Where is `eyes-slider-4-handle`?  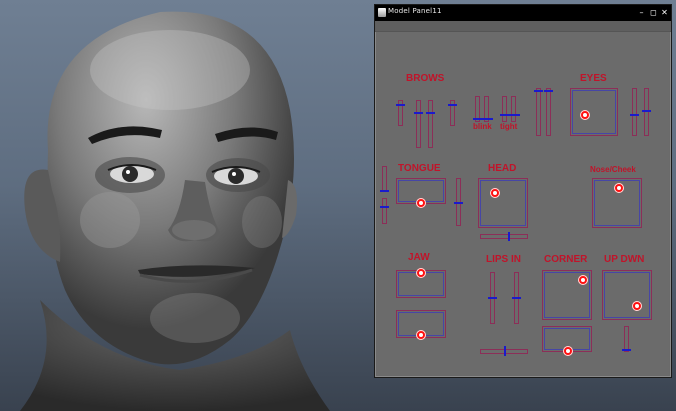 eyes-slider-4-handle is located at coordinates (646, 111).